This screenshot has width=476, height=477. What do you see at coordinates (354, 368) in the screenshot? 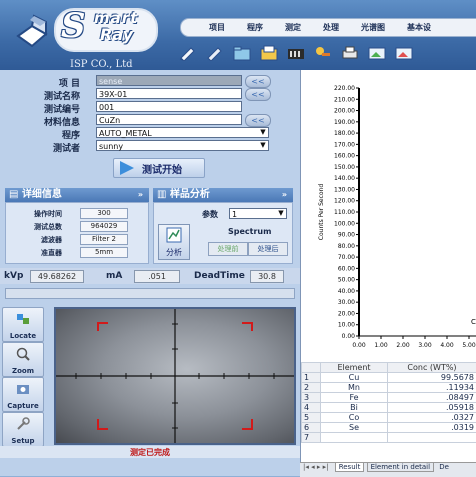
I see `element-header: Element` at bounding box center [354, 368].